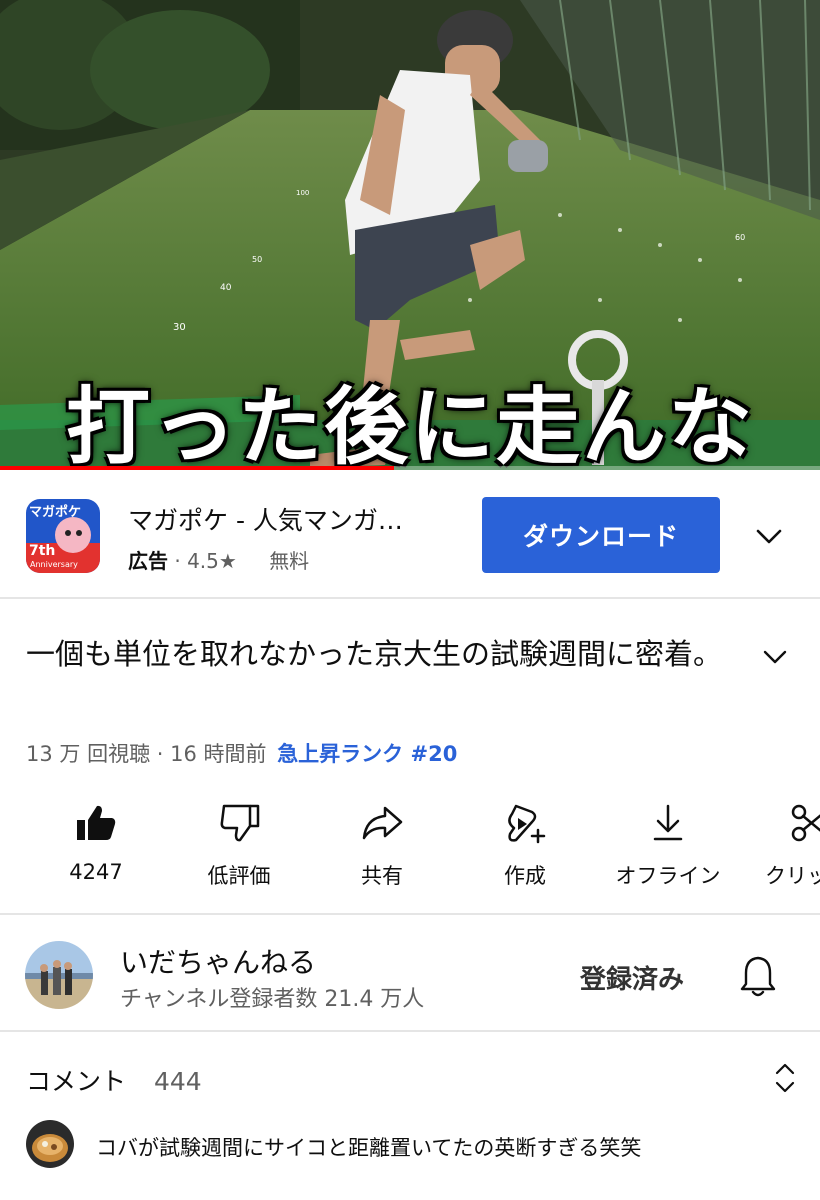 The image size is (820, 1200). I want to click on clip-label: クリッ, so click(792, 876).